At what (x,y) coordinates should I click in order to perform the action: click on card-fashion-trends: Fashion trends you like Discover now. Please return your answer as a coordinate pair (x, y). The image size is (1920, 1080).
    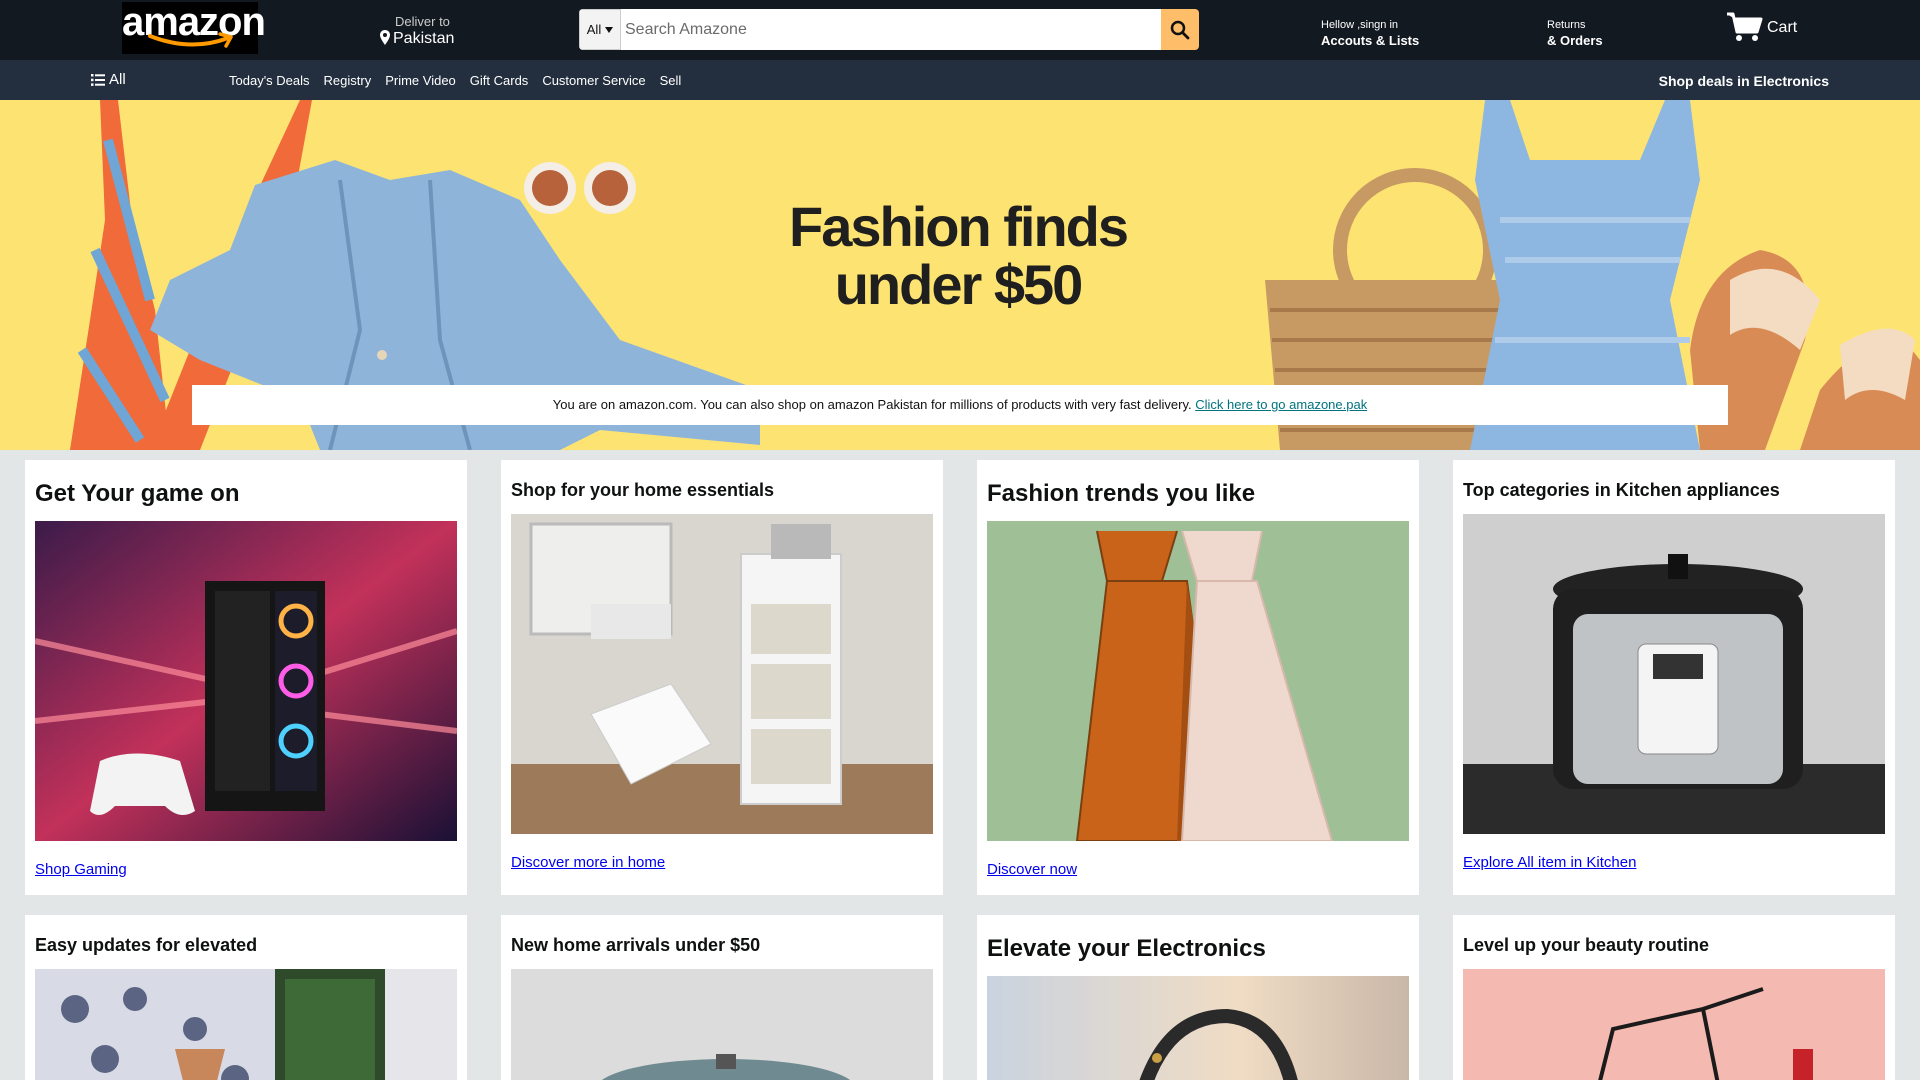
    Looking at the image, I should click on (1198, 677).